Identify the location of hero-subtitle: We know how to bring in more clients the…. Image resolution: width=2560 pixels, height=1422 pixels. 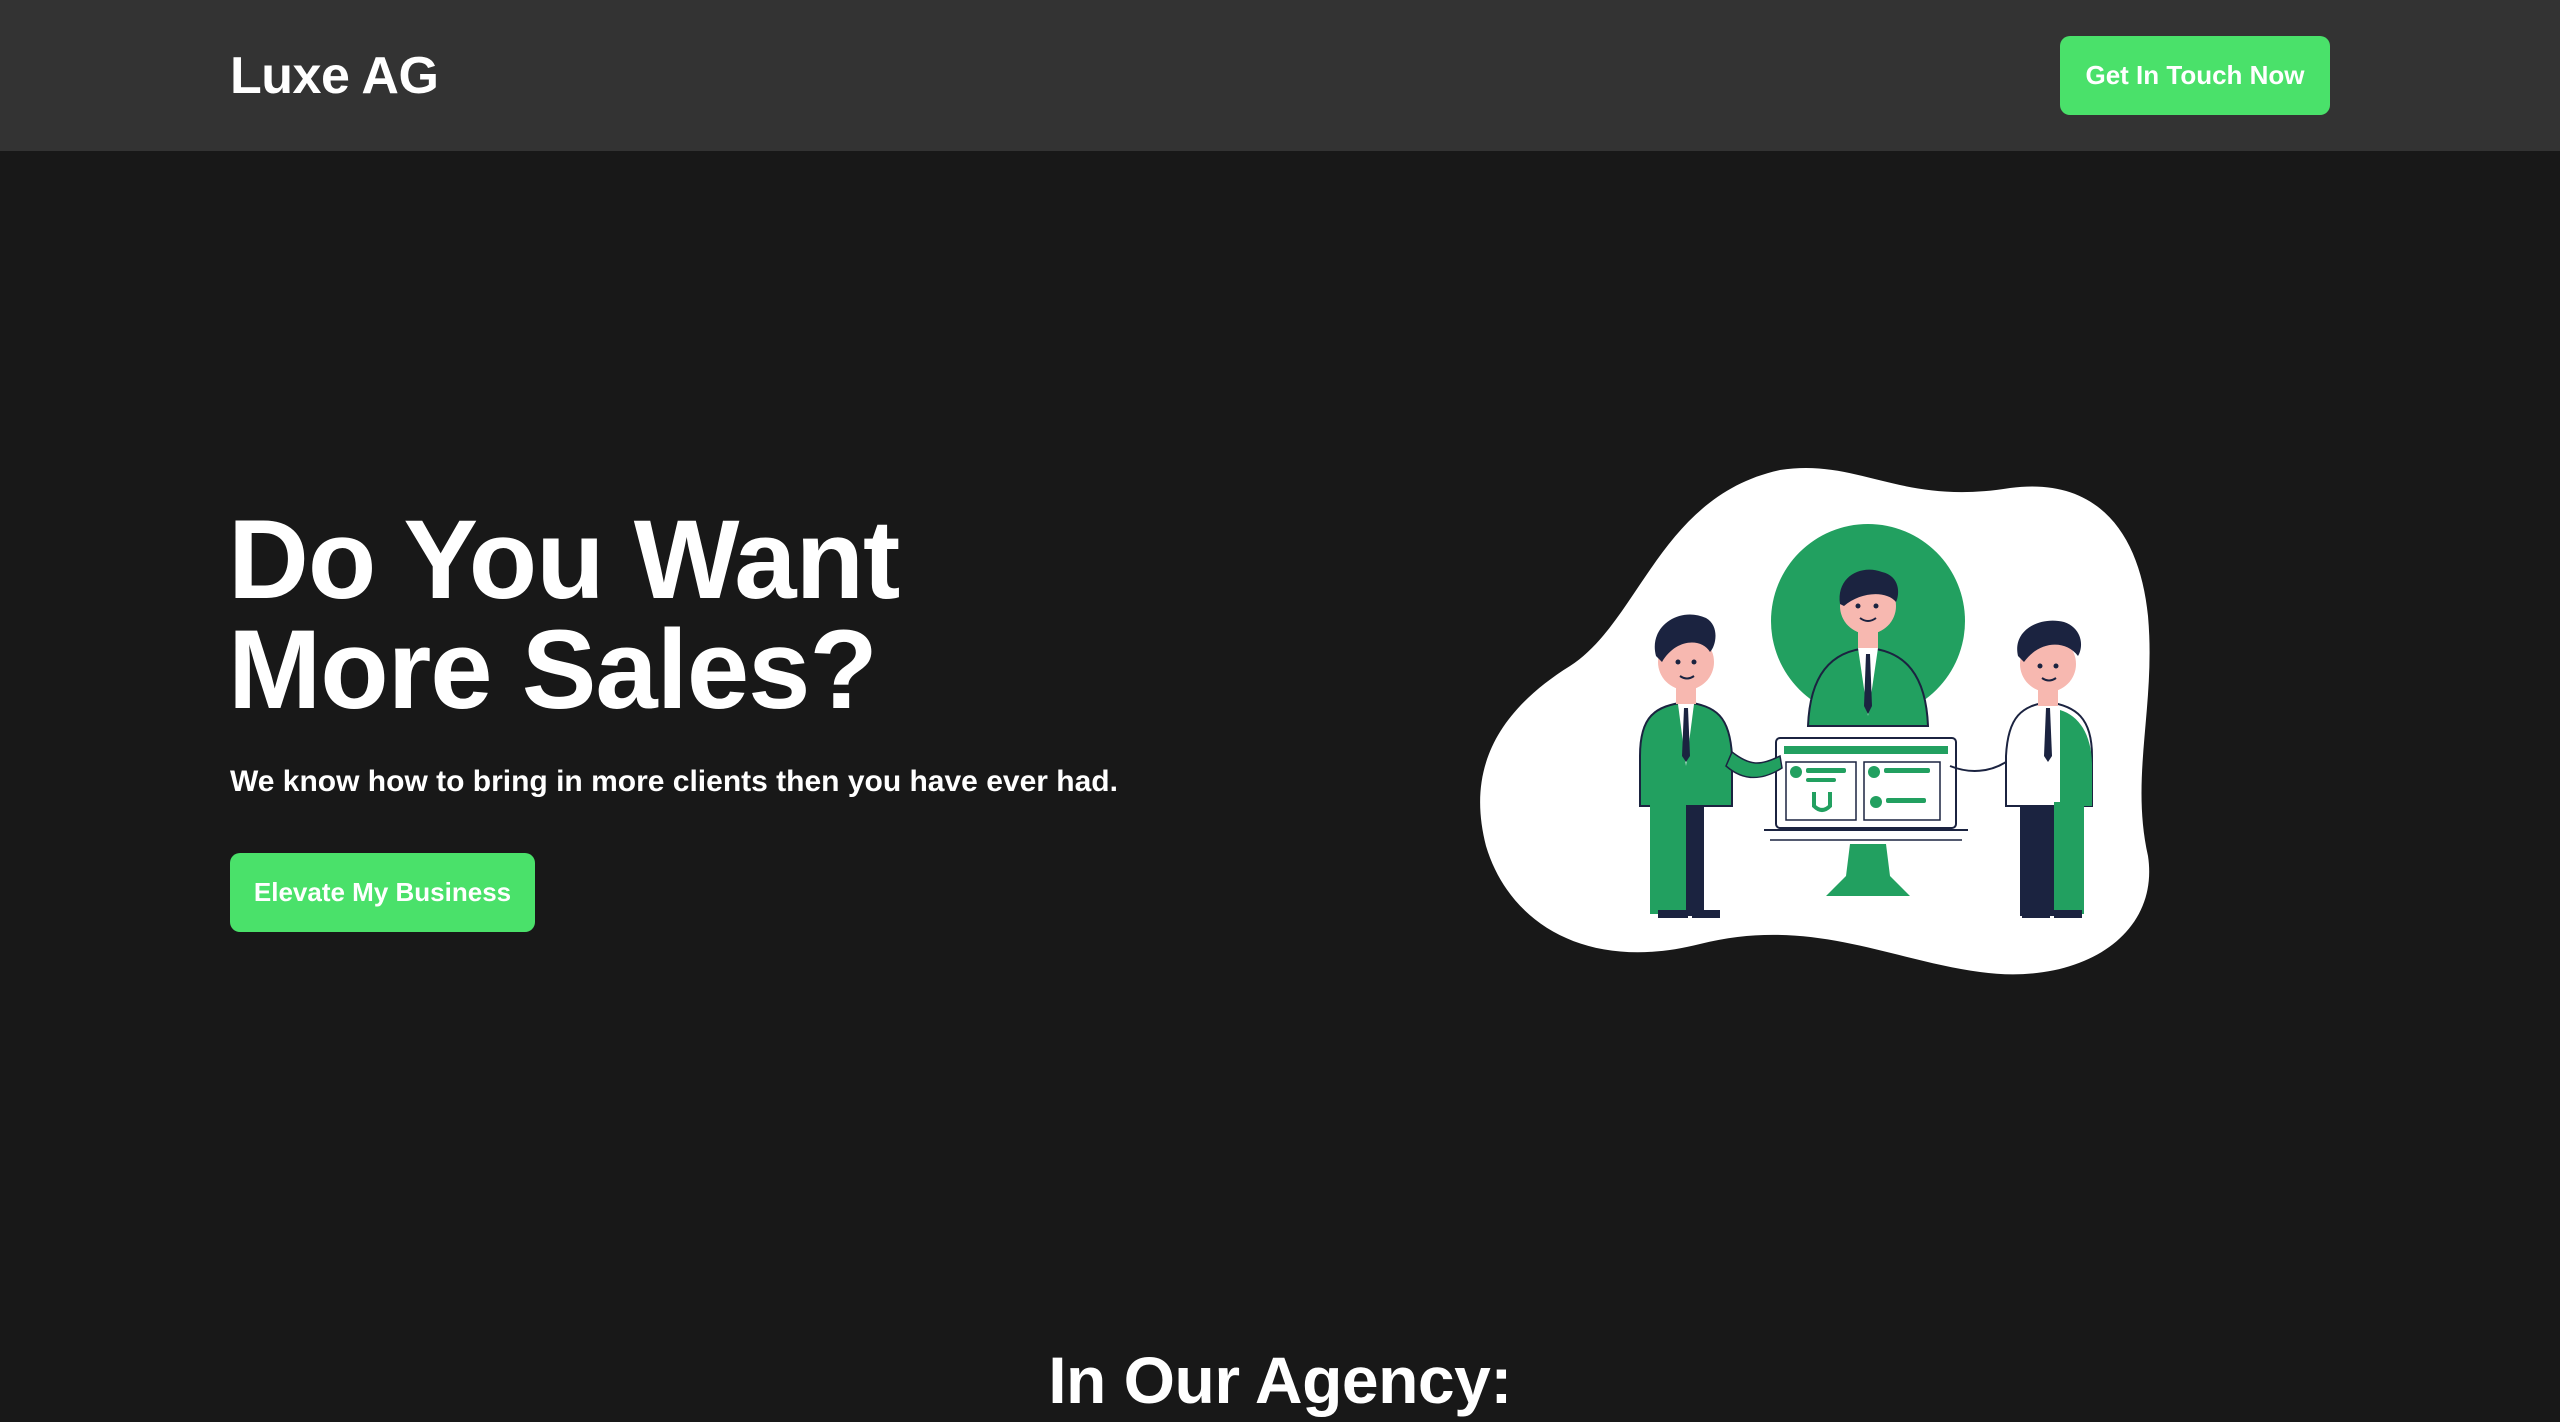
(674, 781).